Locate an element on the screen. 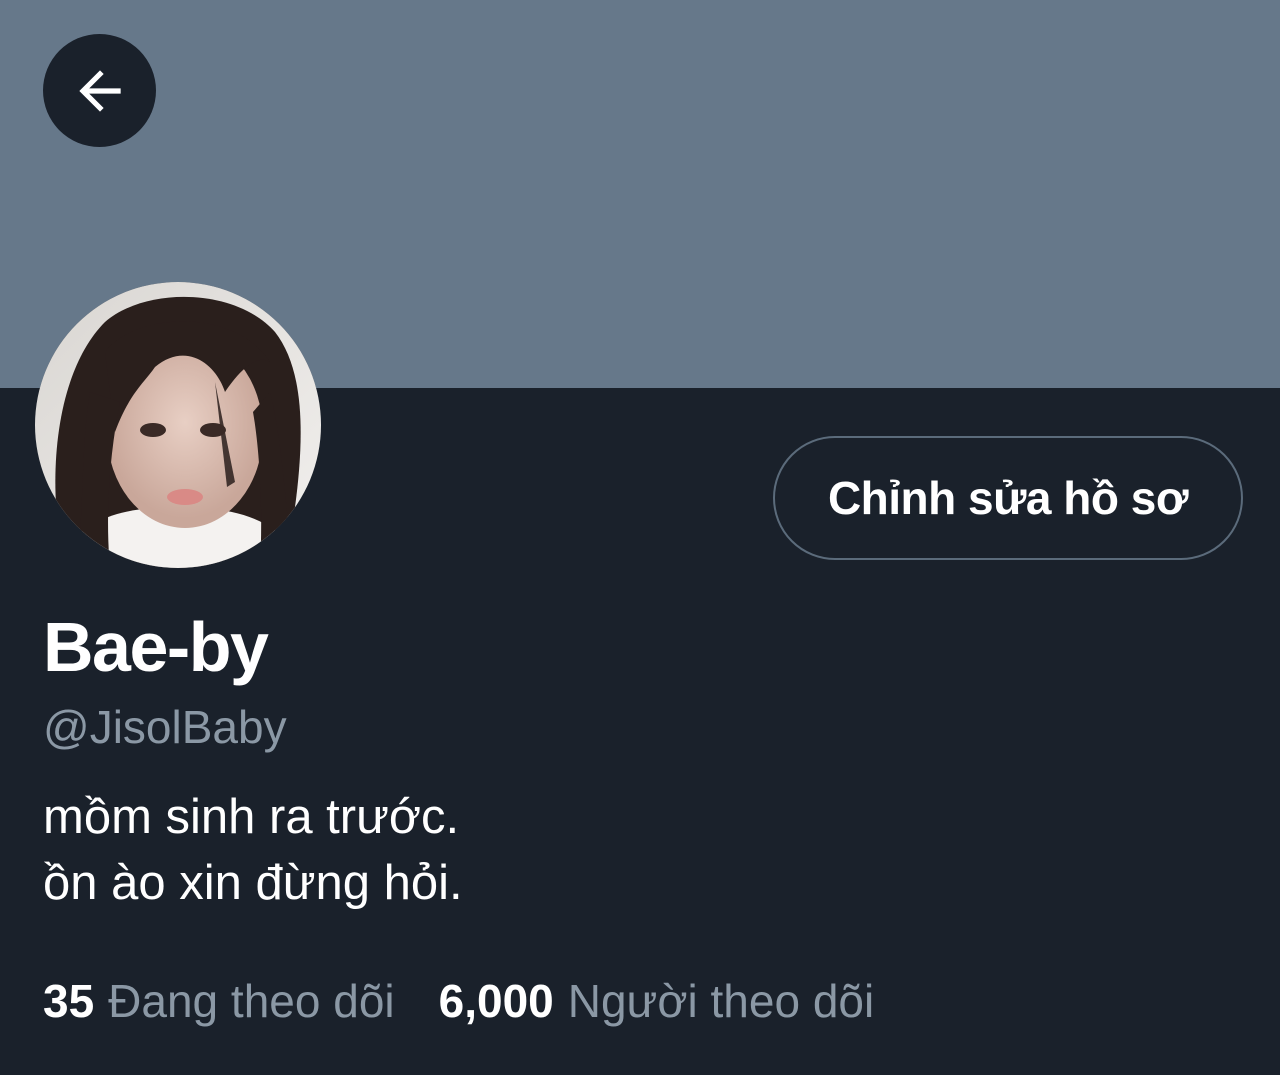 The width and height of the screenshot is (1280, 1075). followers-count: 6,000 is located at coordinates (496, 1001).